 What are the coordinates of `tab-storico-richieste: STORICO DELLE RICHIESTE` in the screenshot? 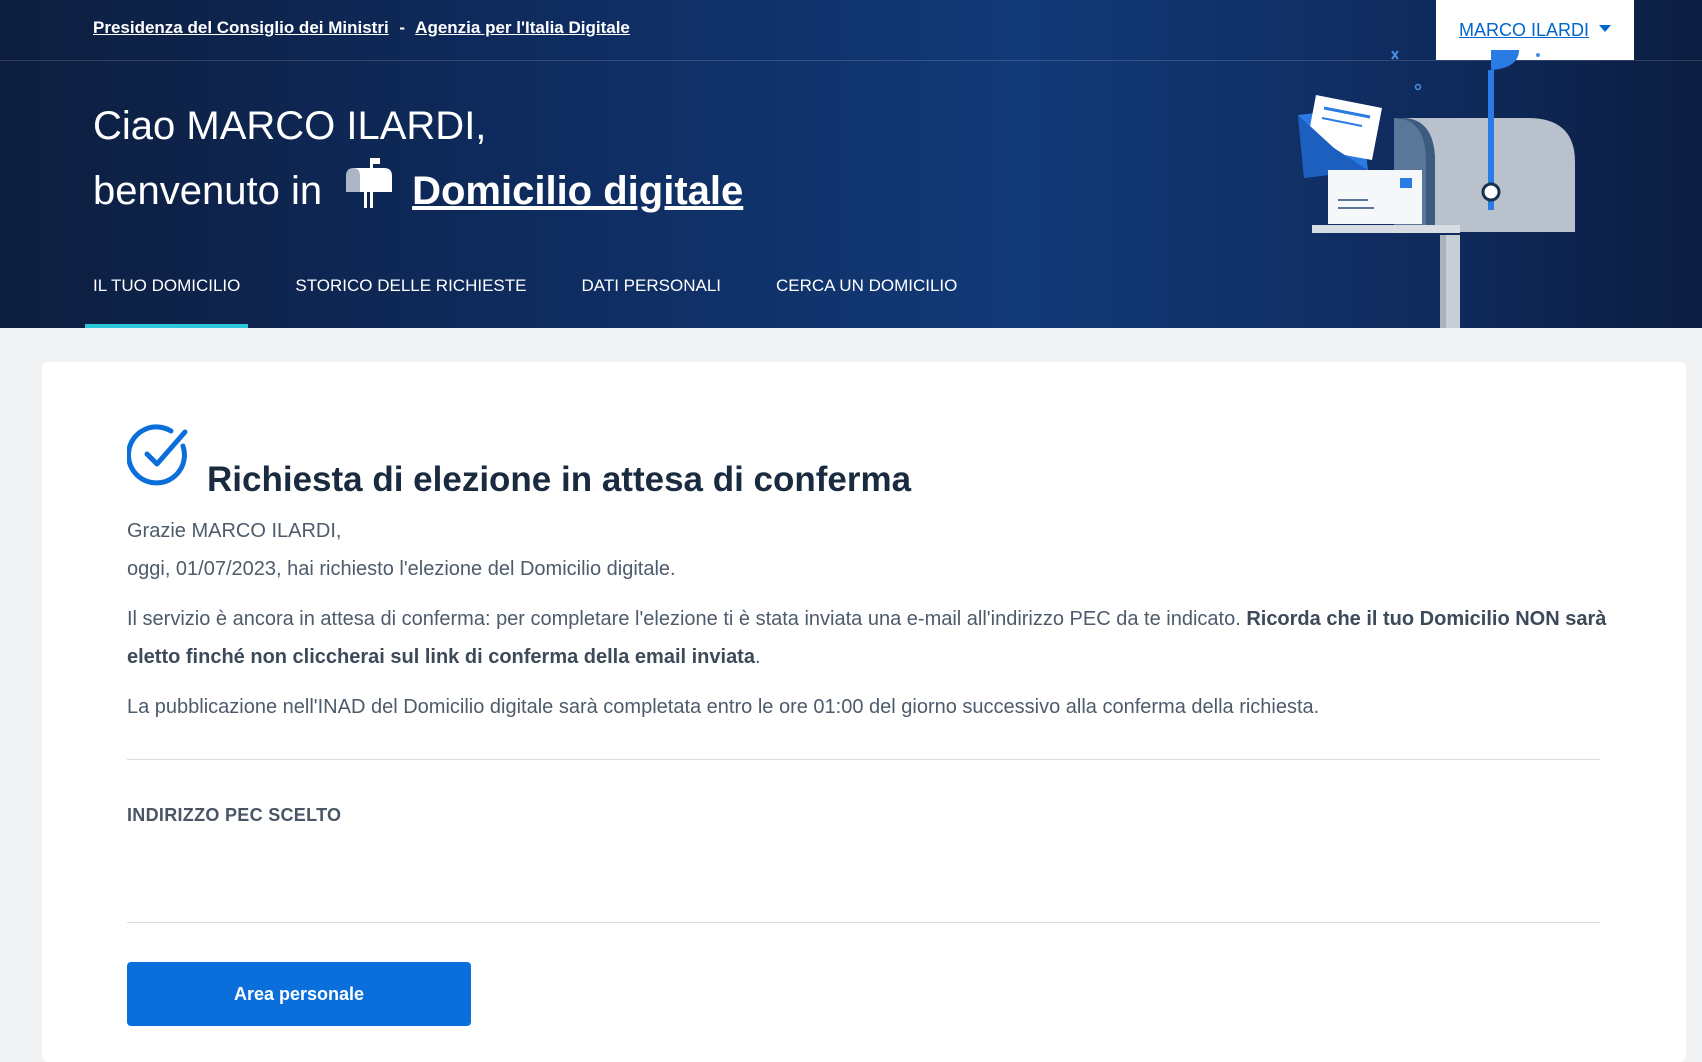 It's located at (410, 299).